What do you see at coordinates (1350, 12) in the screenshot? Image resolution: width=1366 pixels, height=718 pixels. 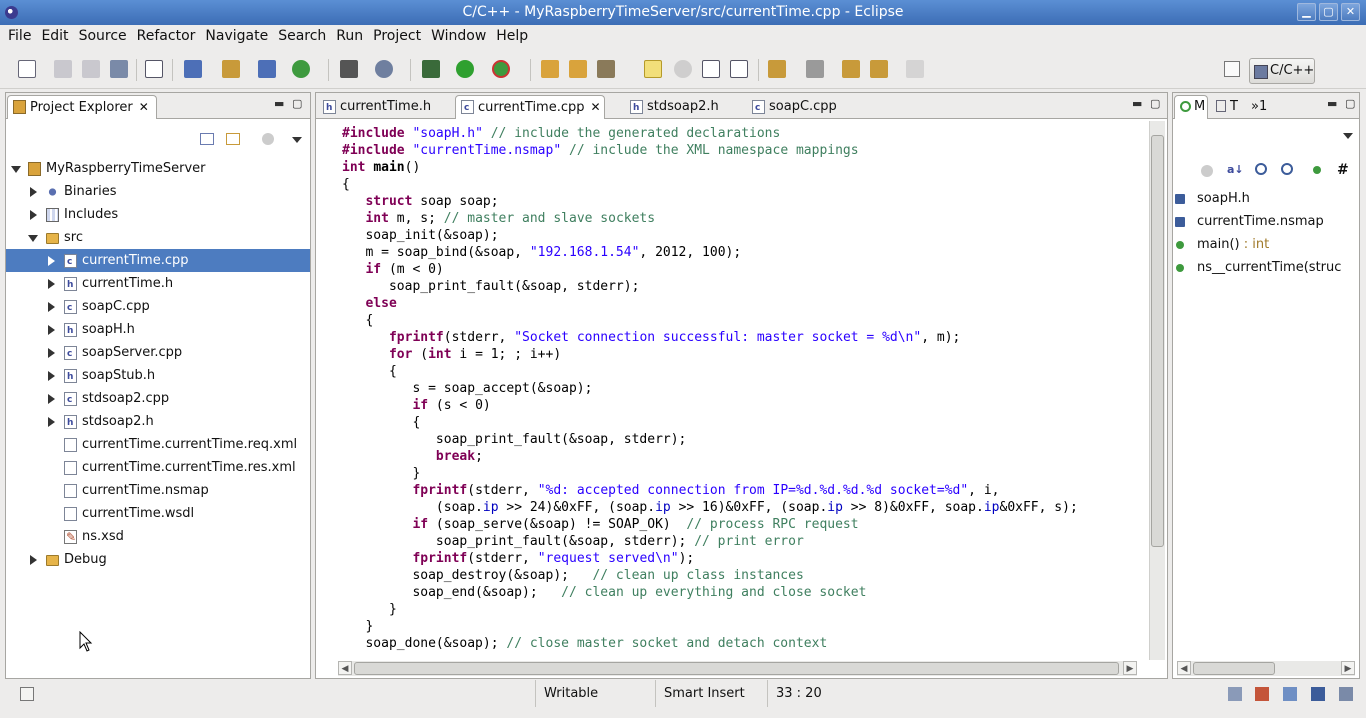 I see `close-button: ✕` at bounding box center [1350, 12].